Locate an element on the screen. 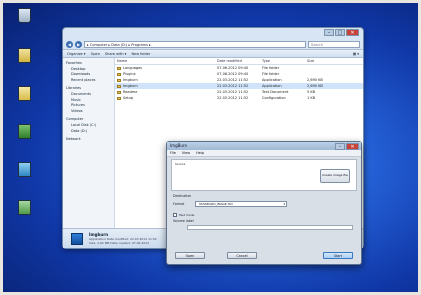 The image size is (421, 295). file-name-cell-text: Setup is located at coordinates (128, 98).